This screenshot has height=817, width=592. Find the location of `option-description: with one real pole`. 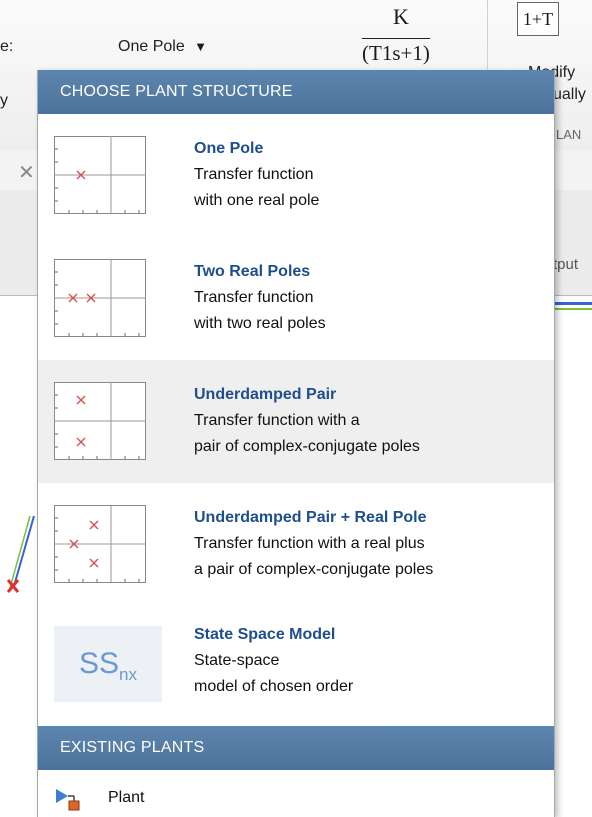

option-description: with one real pole is located at coordinates (257, 200).